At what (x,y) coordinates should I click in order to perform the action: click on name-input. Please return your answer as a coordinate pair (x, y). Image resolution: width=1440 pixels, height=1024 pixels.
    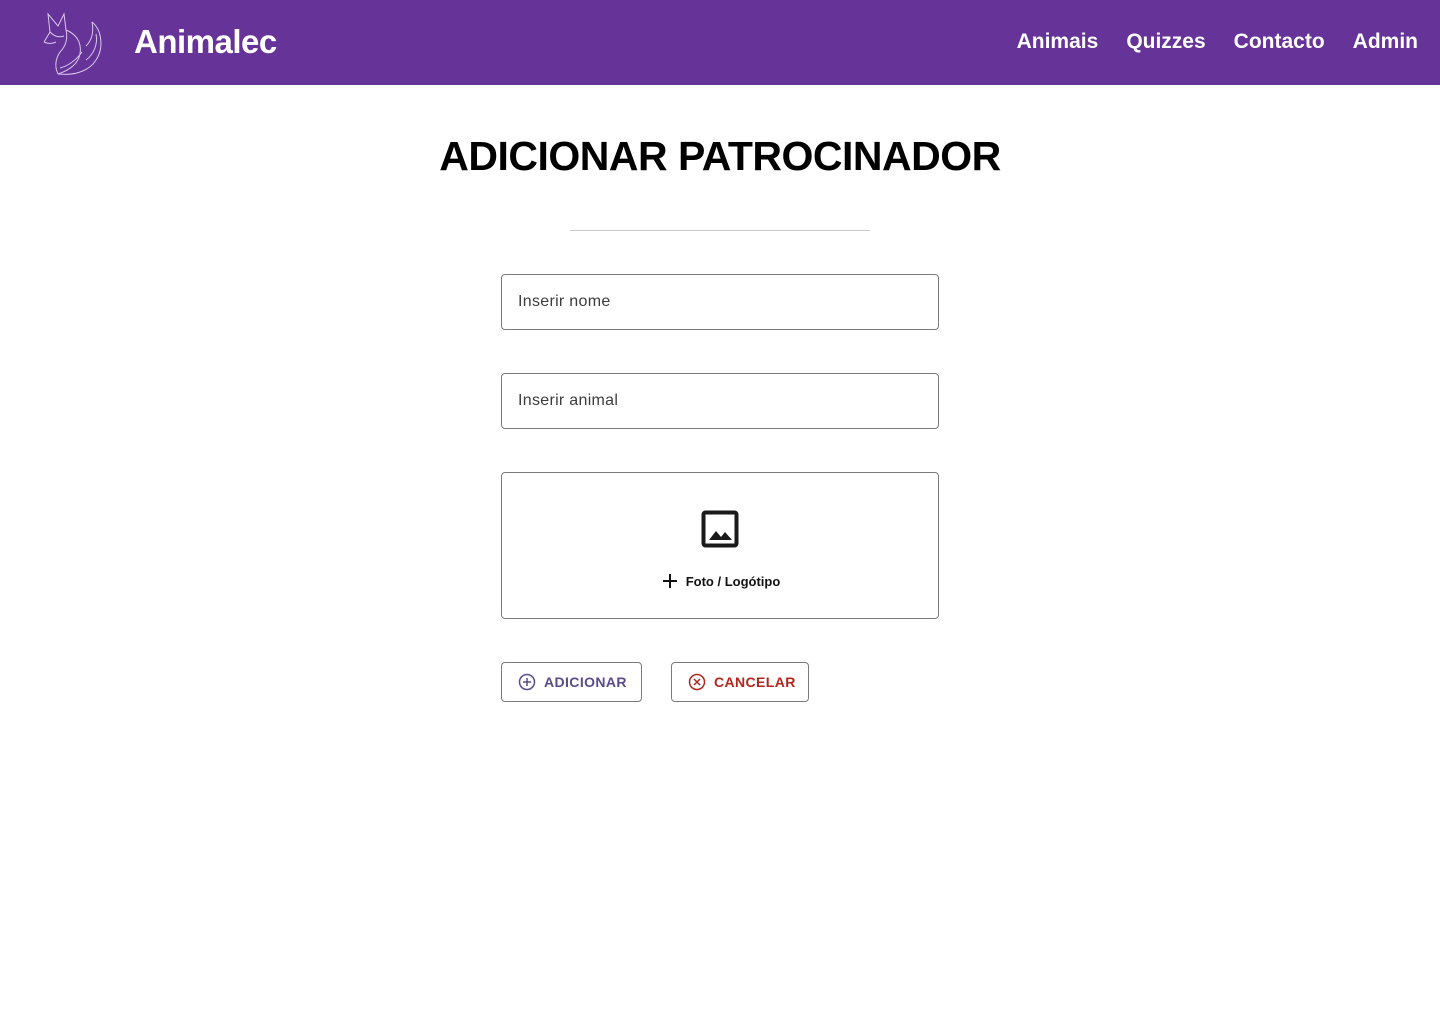
    Looking at the image, I should click on (720, 302).